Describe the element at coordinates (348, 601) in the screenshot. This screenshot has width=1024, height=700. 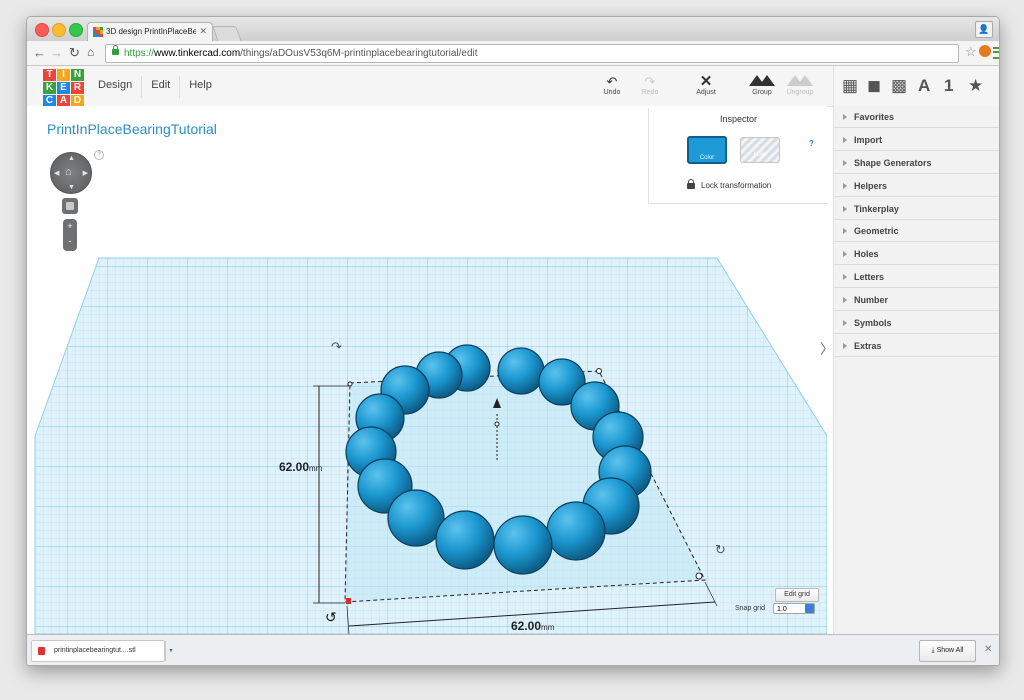
I see `selection-handle-corner` at that location.